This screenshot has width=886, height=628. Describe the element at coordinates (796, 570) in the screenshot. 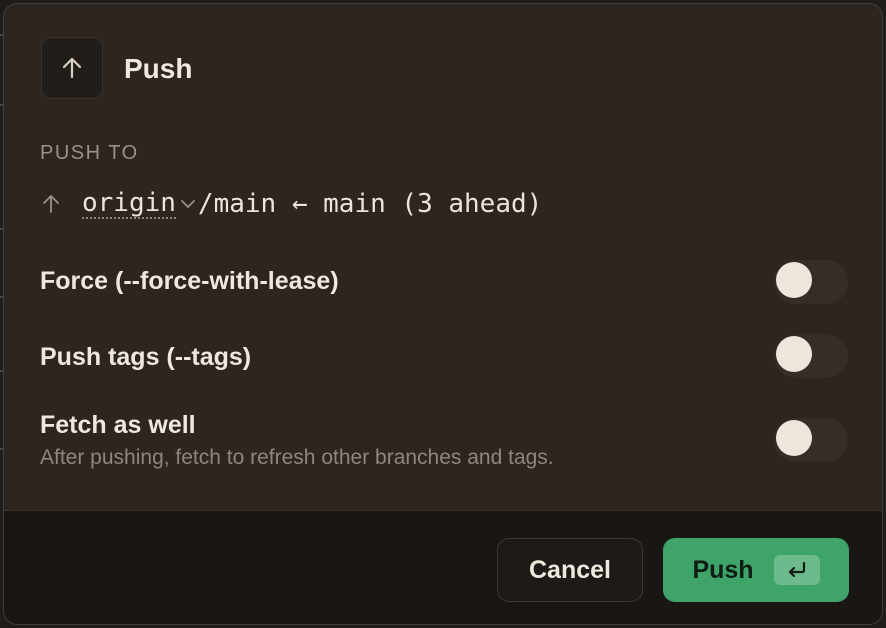

I see `enter-key-icon` at that location.